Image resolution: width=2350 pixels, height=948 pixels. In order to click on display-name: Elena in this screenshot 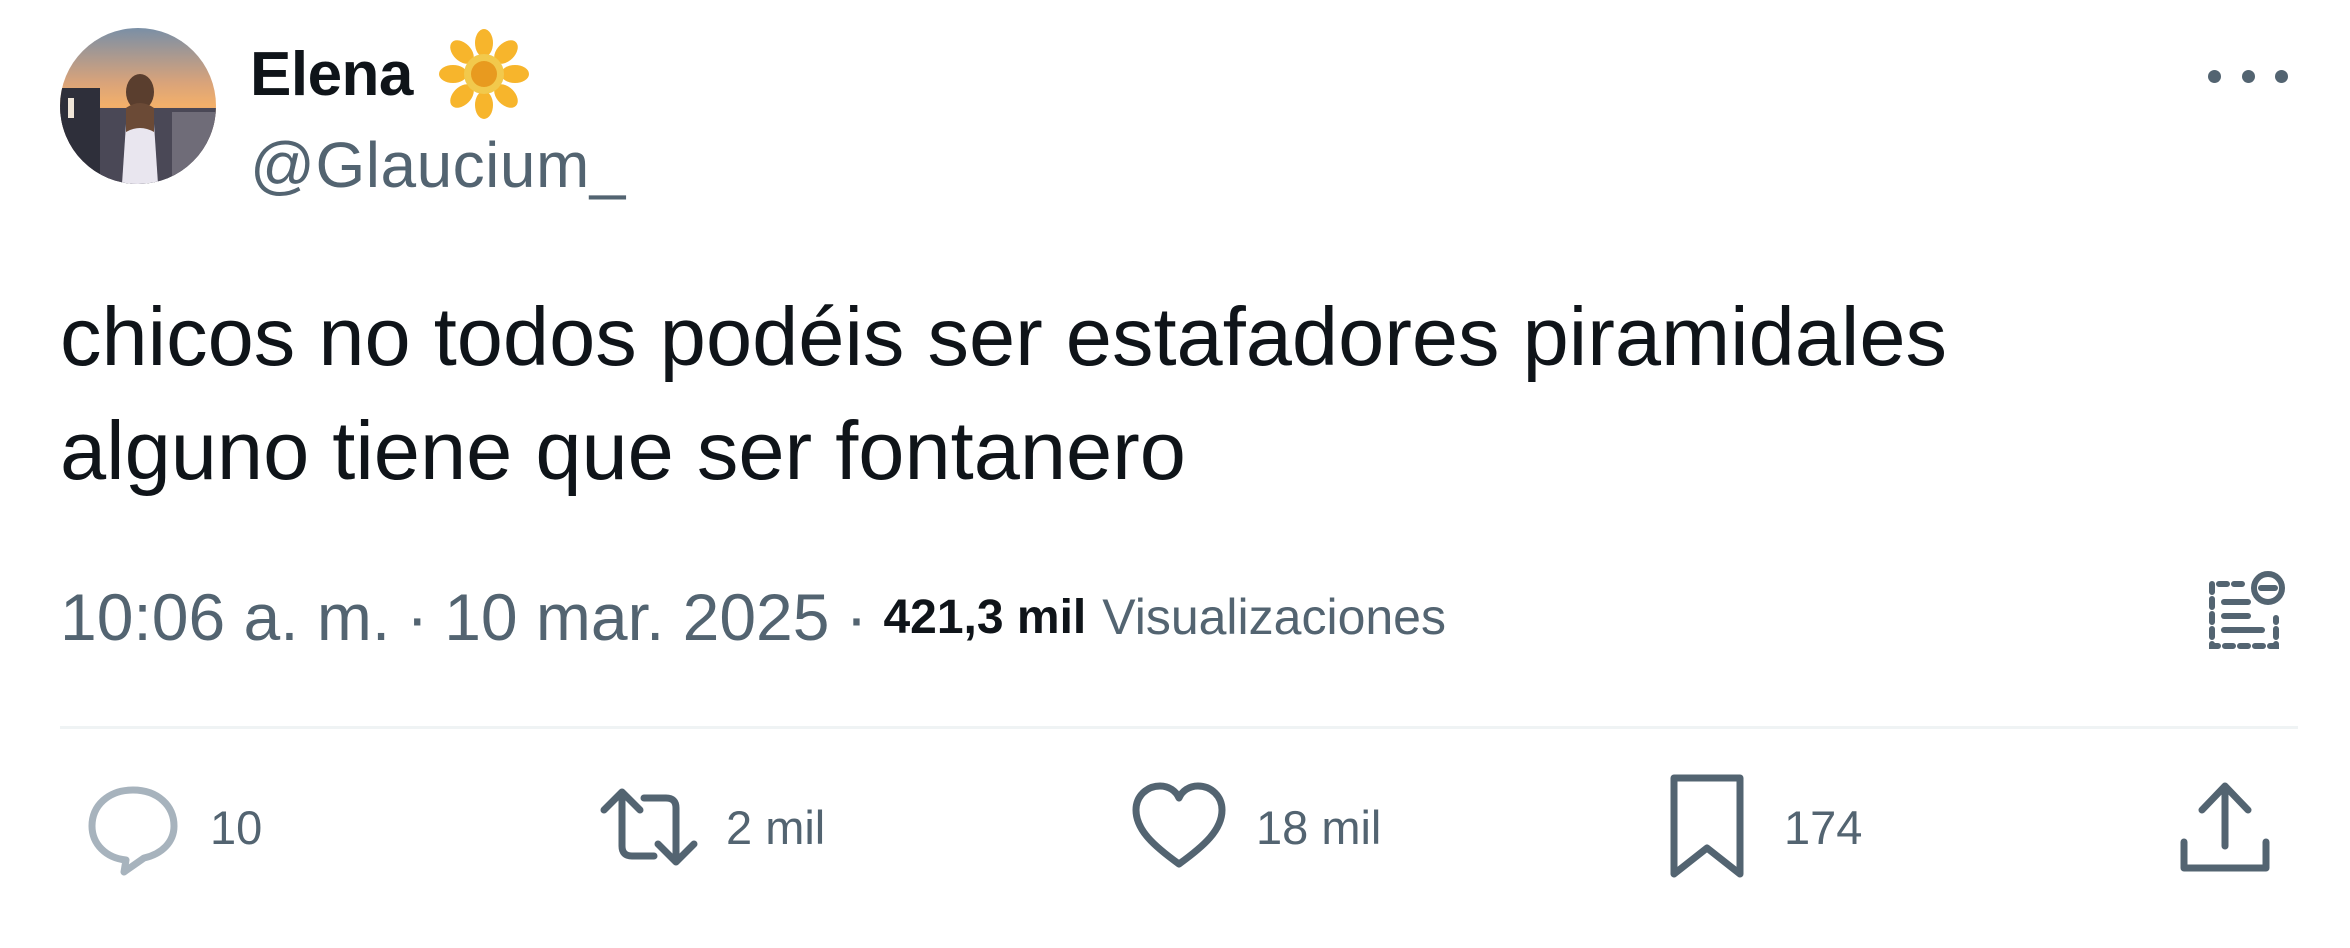, I will do `click(331, 74)`.